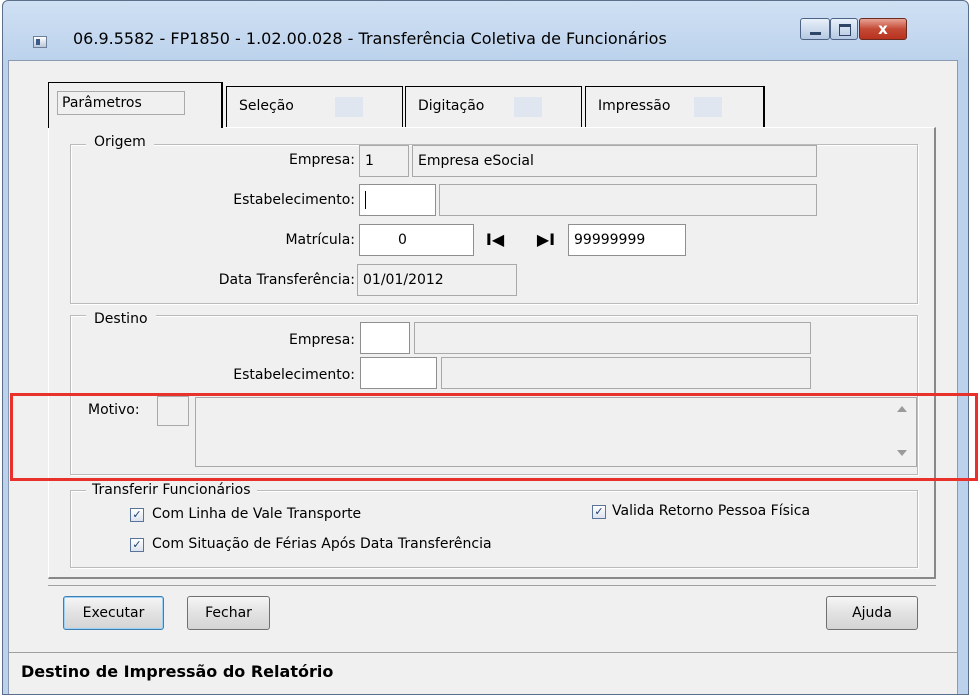 The image size is (979, 695). Describe the element at coordinates (437, 280) in the screenshot. I see `data-transferencia-field: 01/01/2012` at that location.